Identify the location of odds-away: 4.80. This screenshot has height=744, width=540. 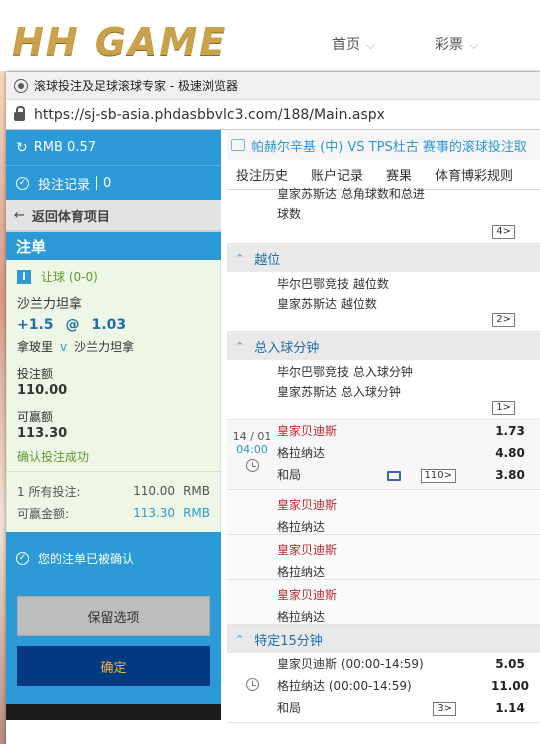
(510, 453).